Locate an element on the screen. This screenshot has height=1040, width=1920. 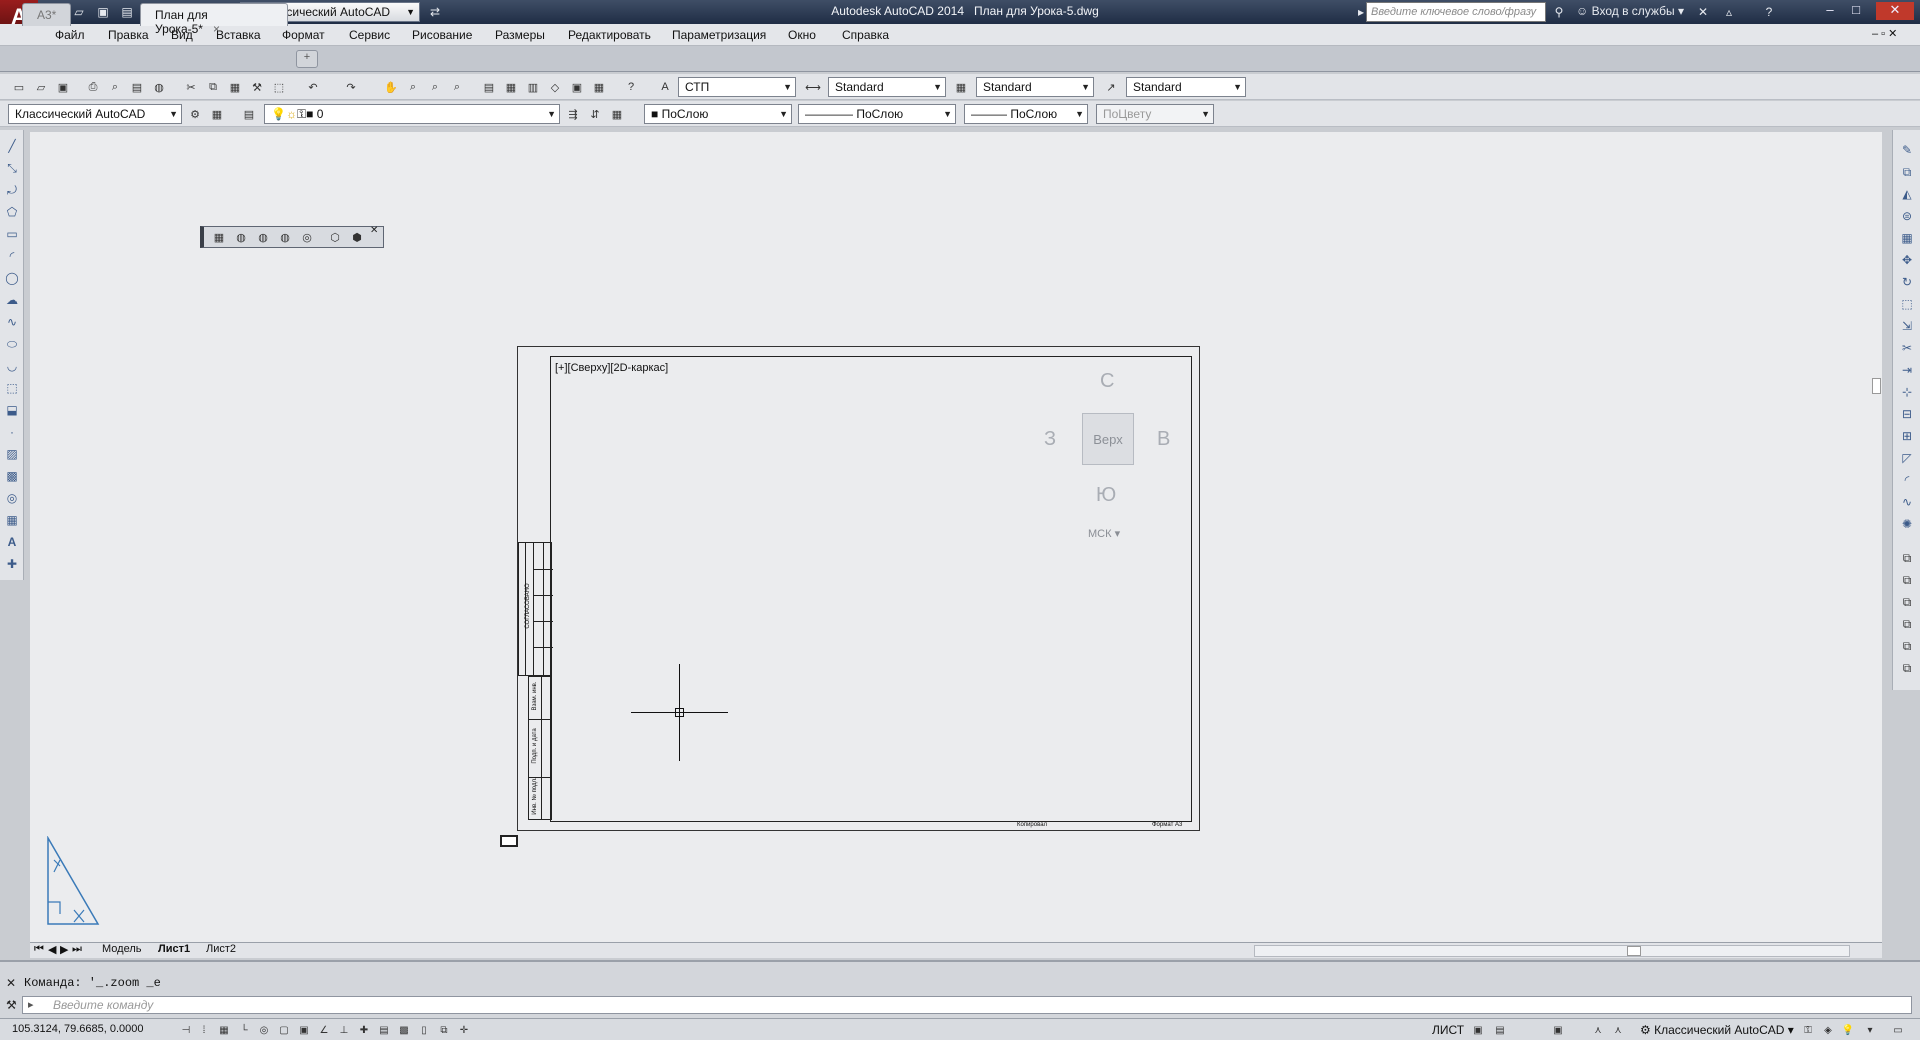
arc-icon: ◜ is located at coordinates (12, 256).